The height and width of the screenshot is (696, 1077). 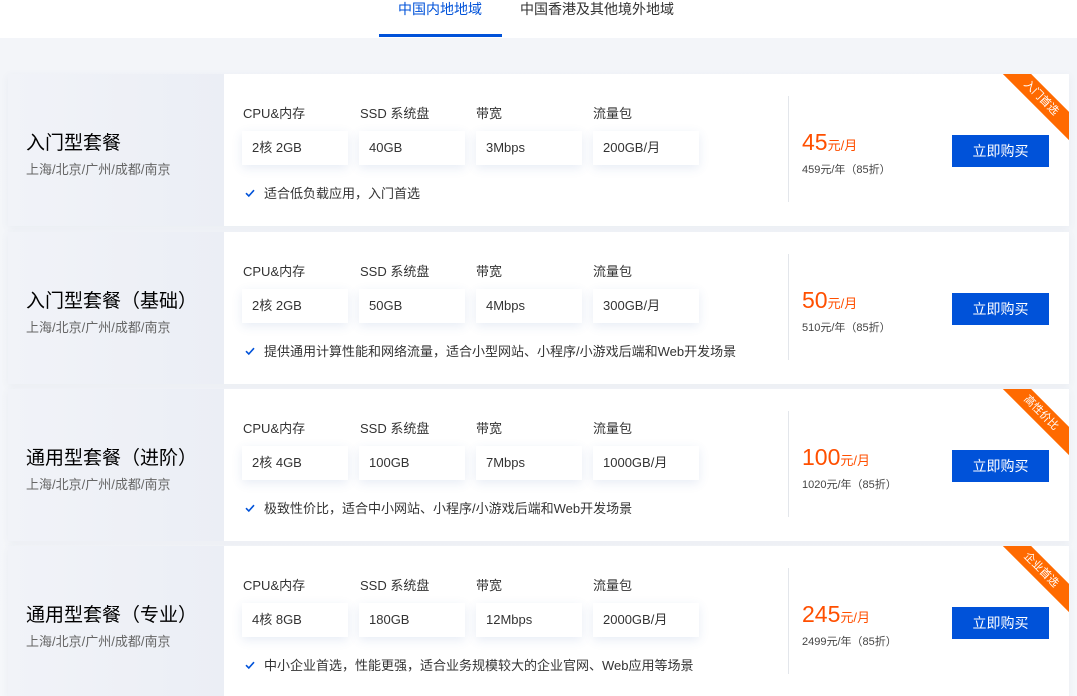 I want to click on plan-info-panel: 入门型套餐（基础） 上海/北京/广州/成都/南京, so click(x=116, y=308).